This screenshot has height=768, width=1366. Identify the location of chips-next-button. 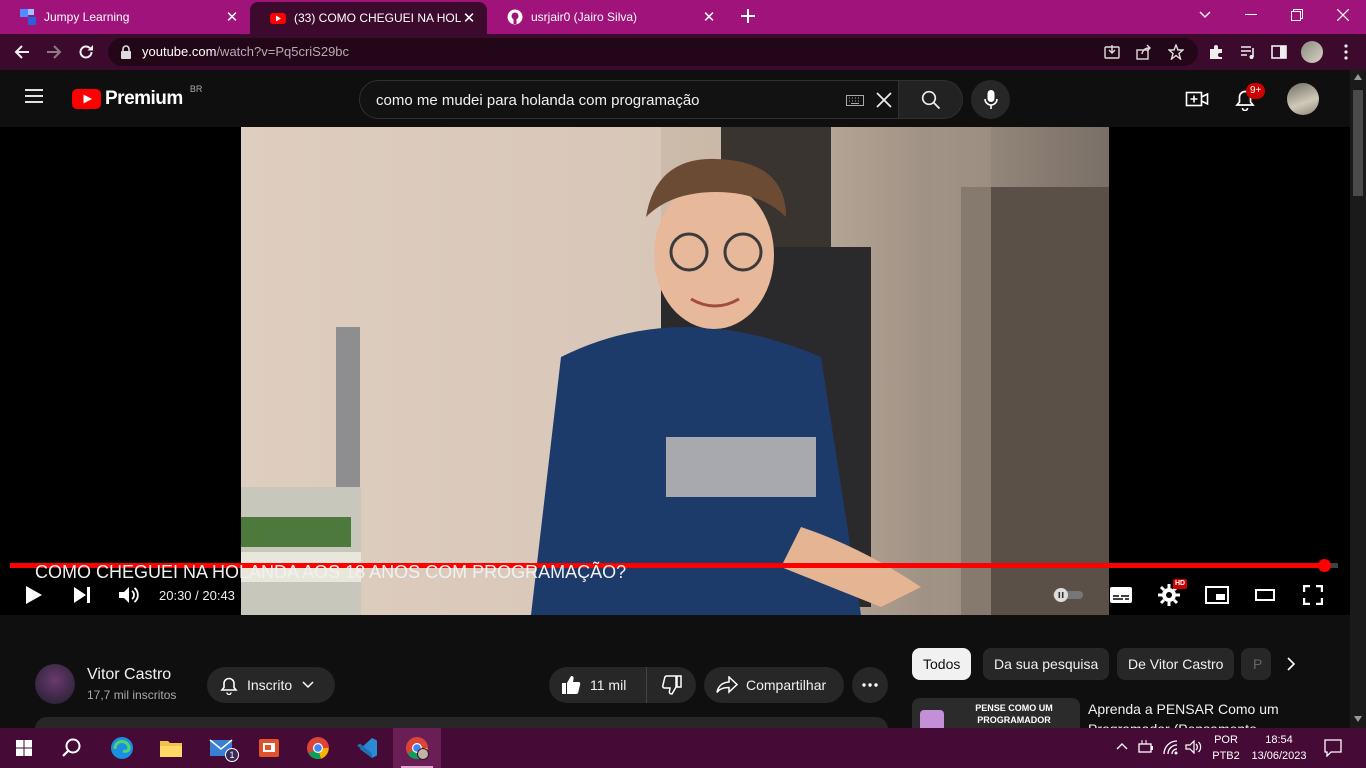
(1291, 664).